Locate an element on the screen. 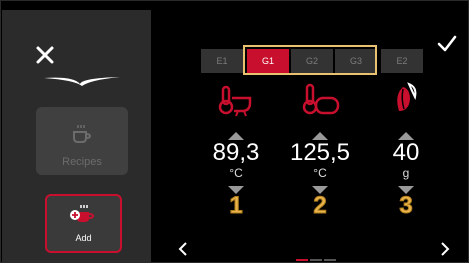  page-indicator is located at coordinates (317, 255).